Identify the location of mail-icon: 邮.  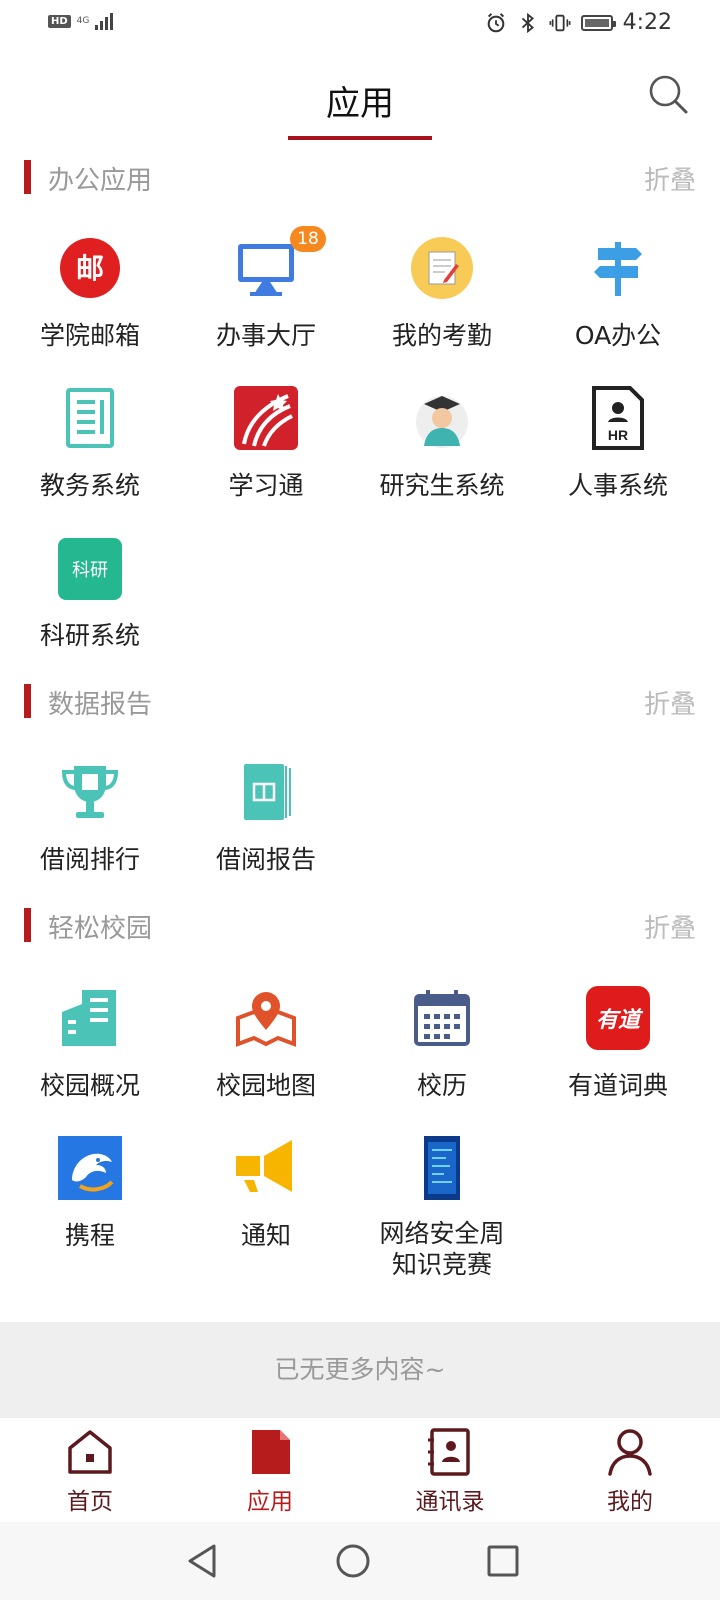
(90, 268).